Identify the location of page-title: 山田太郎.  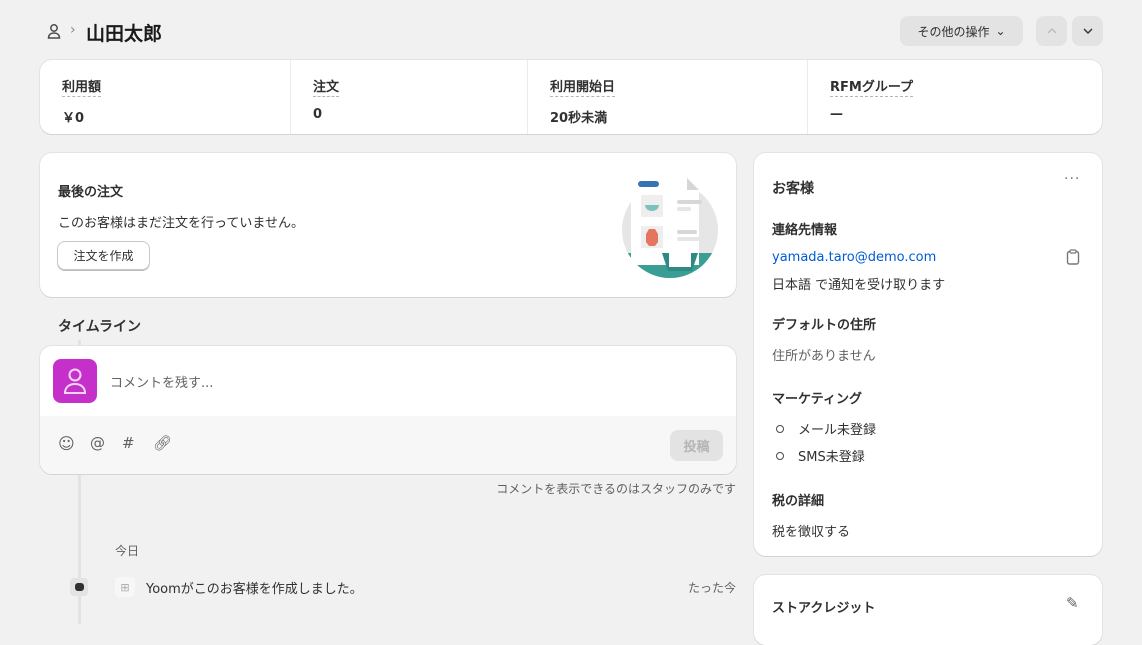
(124, 34).